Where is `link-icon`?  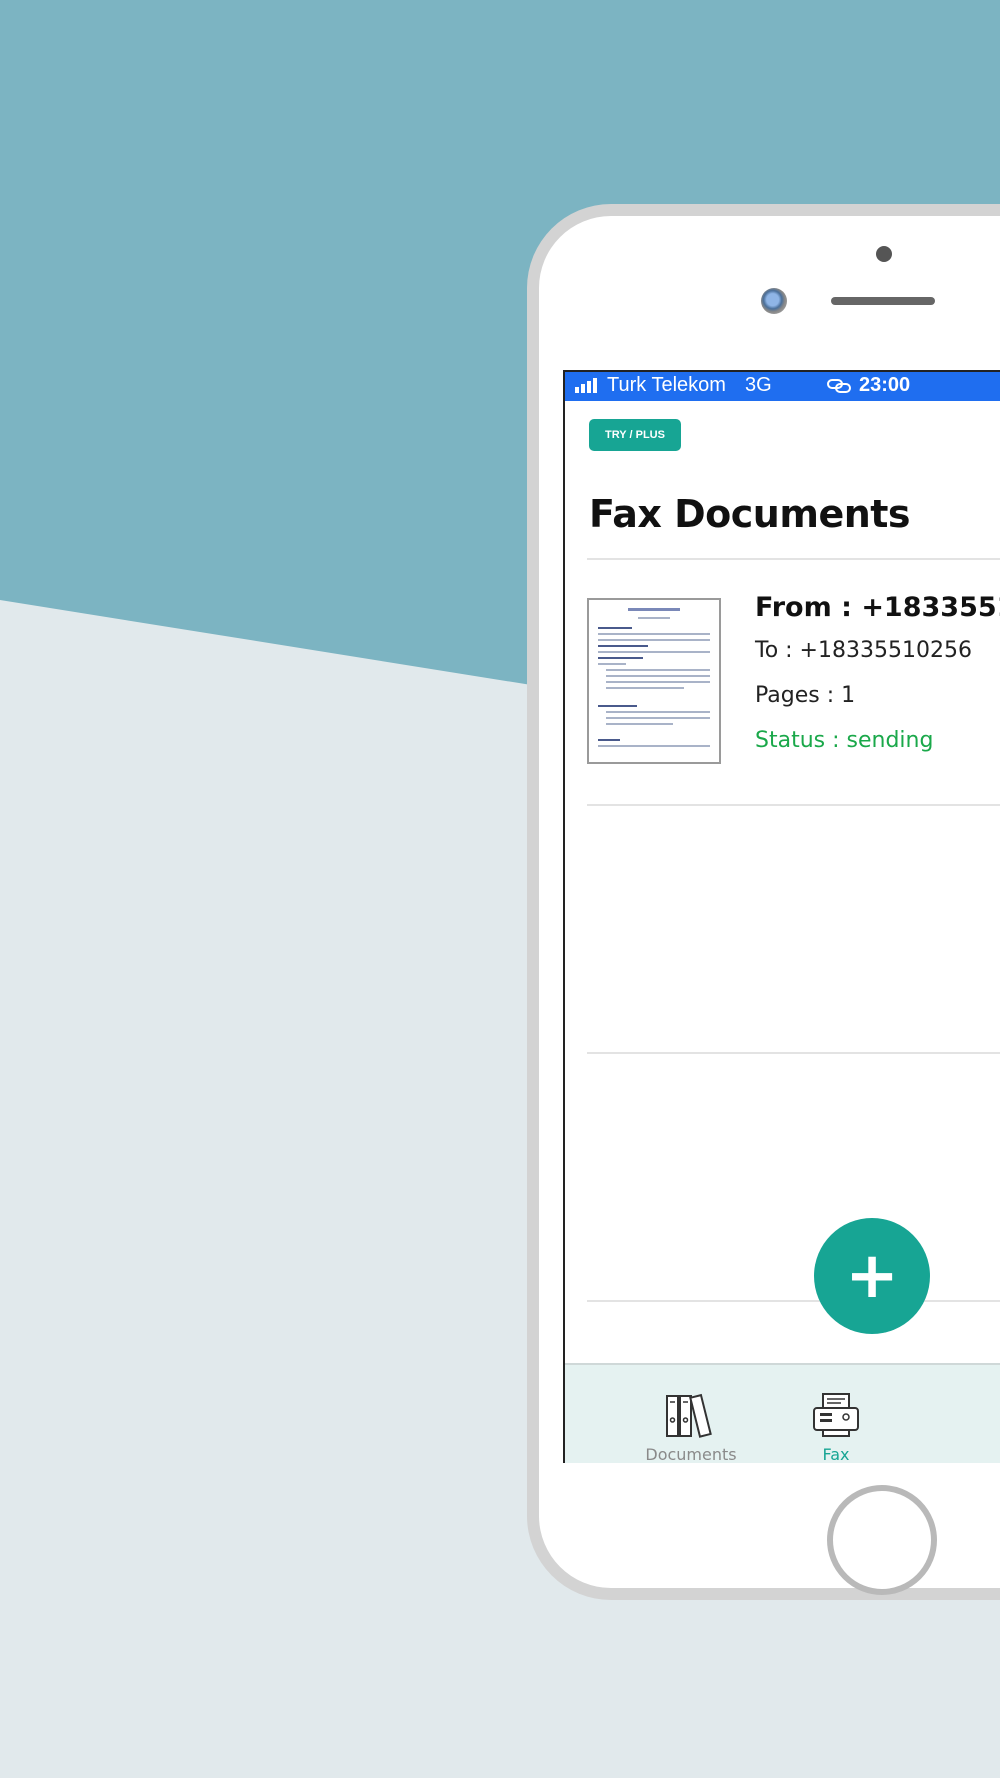 link-icon is located at coordinates (839, 386).